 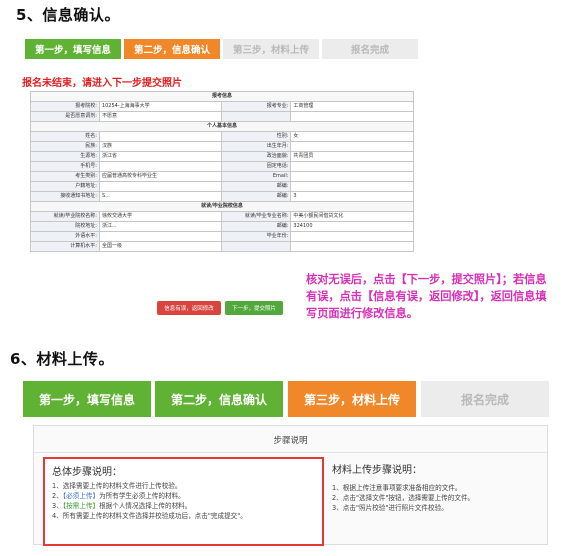 What do you see at coordinates (219, 399) in the screenshot?
I see `step2-tab: 第二步，信息确认` at bounding box center [219, 399].